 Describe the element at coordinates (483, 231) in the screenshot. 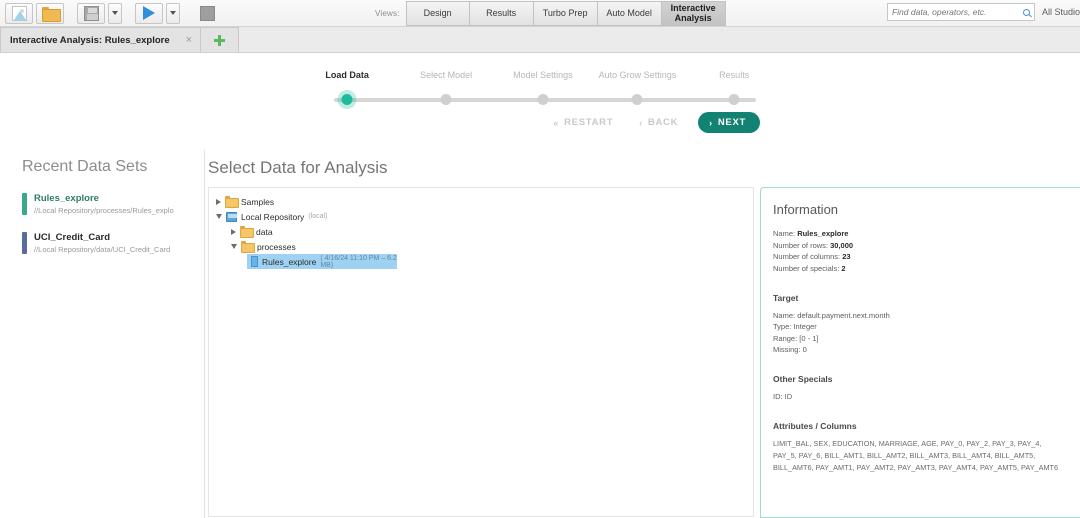

I see `tree-item-data: data` at that location.